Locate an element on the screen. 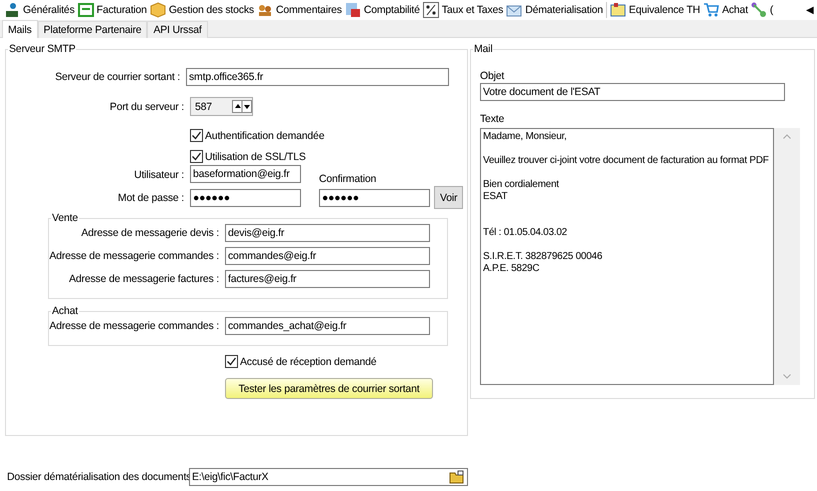 This screenshot has height=491, width=817. toolbar-item: Facturation is located at coordinates (114, 10).